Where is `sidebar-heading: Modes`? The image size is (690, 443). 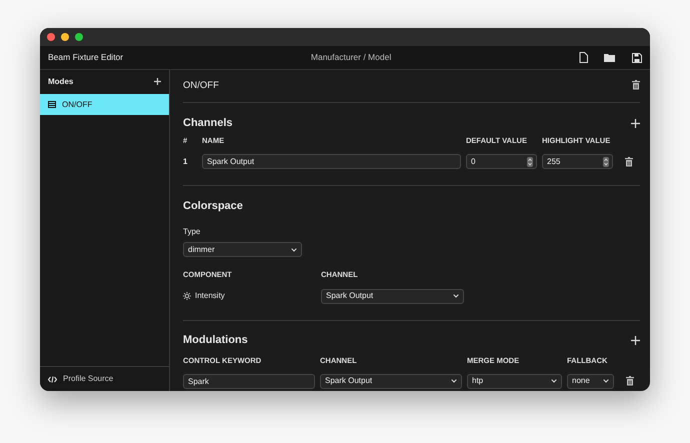
sidebar-heading: Modes is located at coordinates (61, 82).